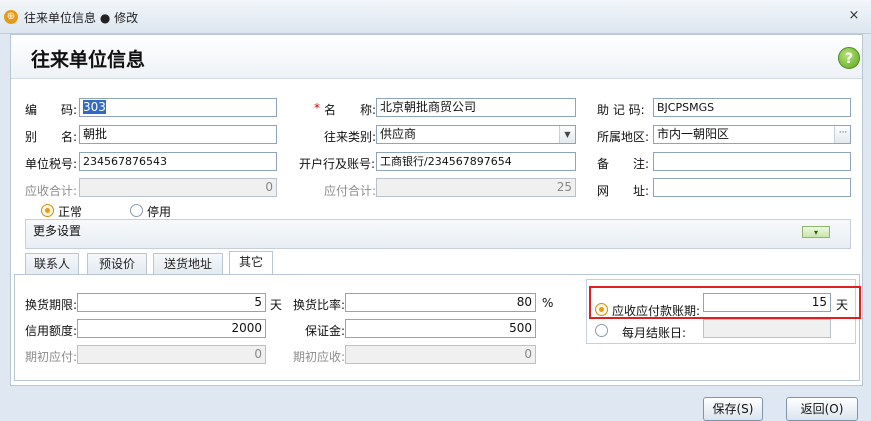 The image size is (871, 421). Describe the element at coordinates (159, 212) in the screenshot. I see `status-disabled-label: 停用` at that location.